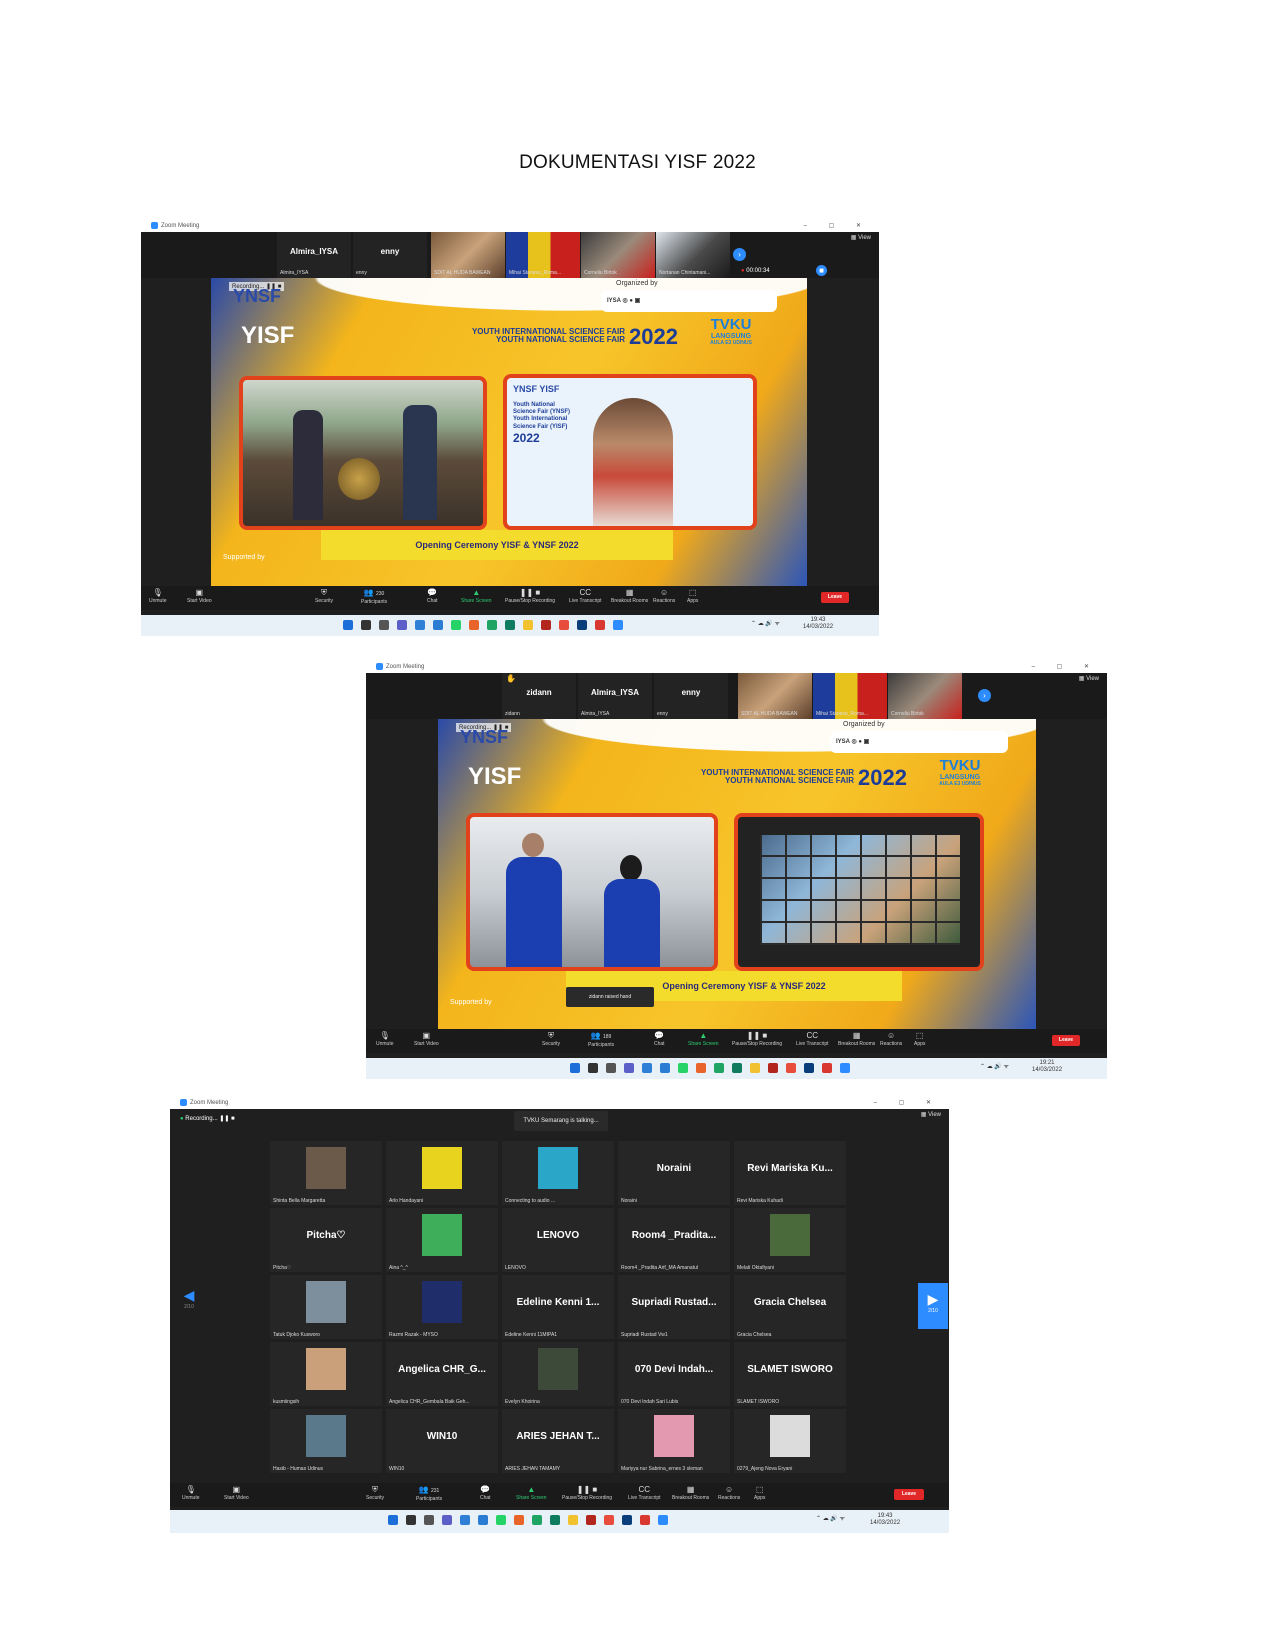  Describe the element at coordinates (674, 1441) in the screenshot. I see `participant-tile: Mariyya nur Sabrina_ernes 3 sleman` at that location.